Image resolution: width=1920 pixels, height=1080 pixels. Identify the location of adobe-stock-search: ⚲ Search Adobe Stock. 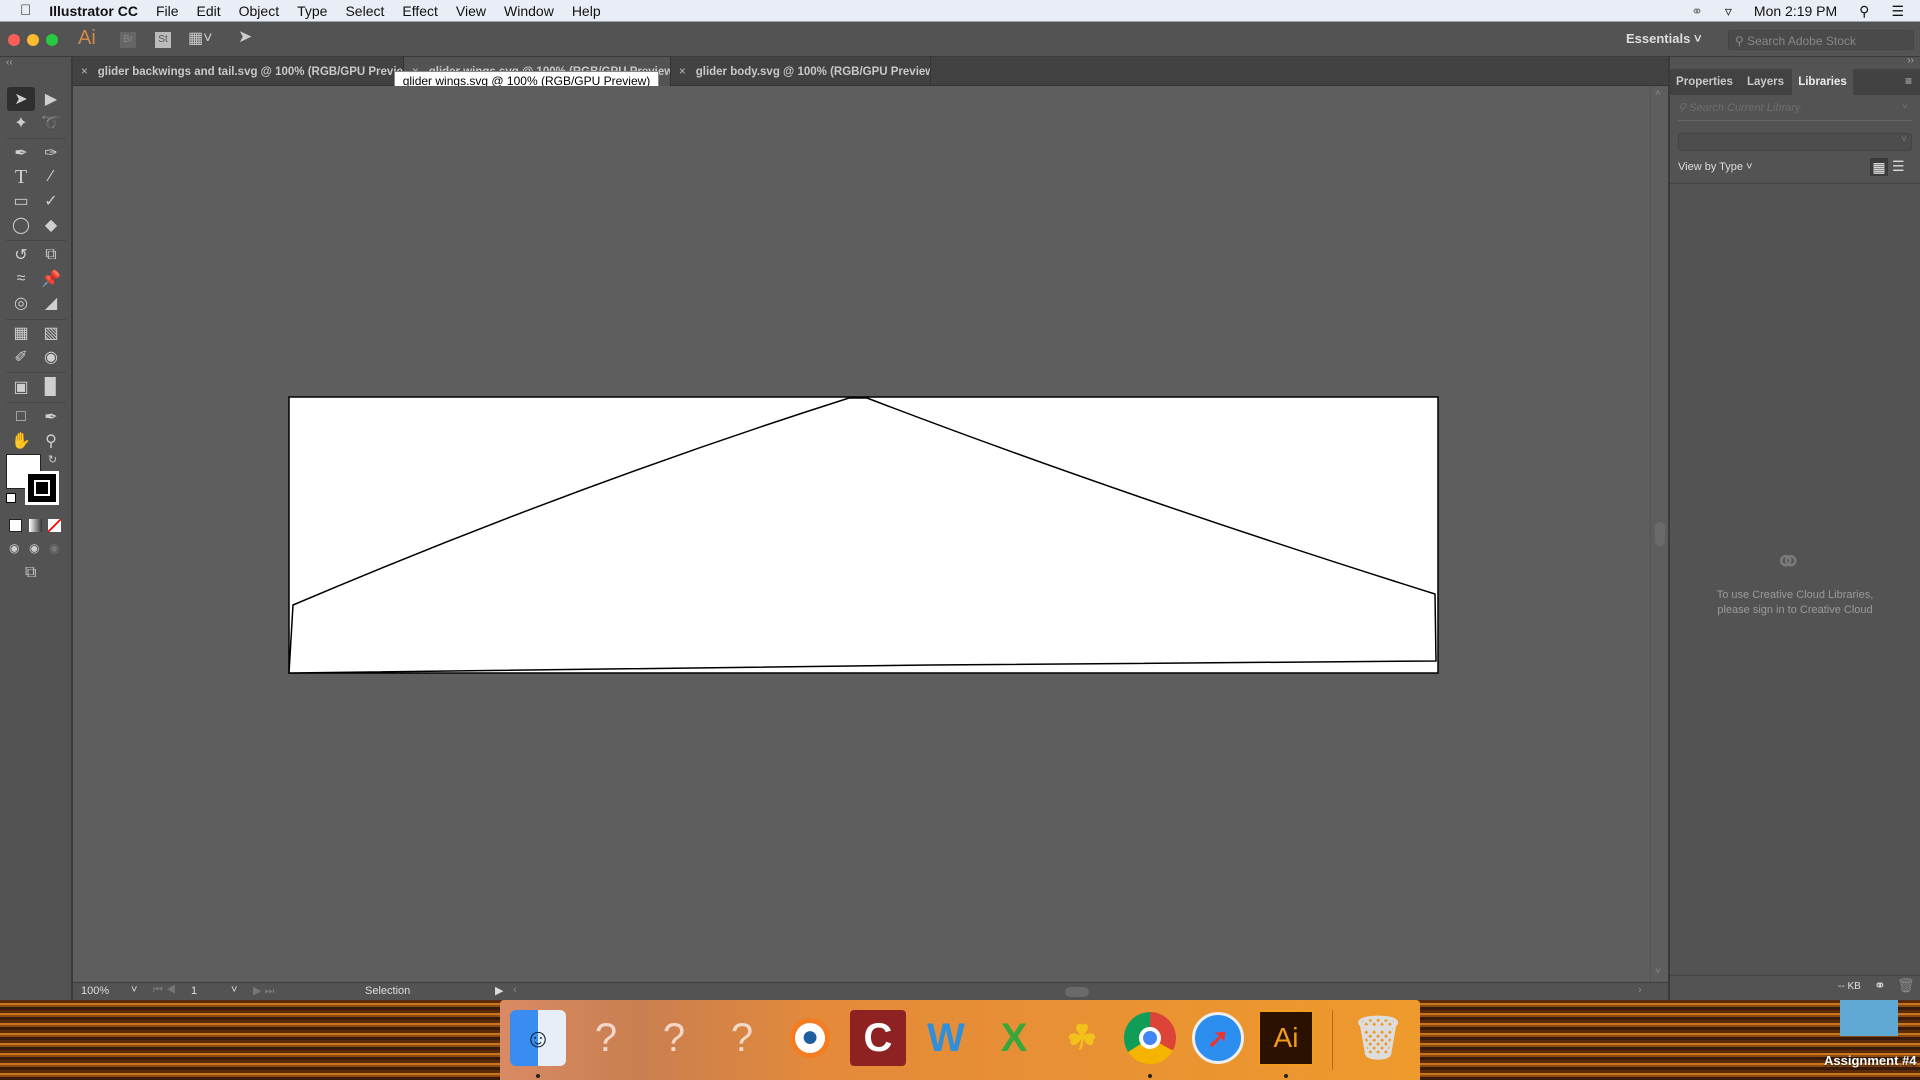
(1821, 40).